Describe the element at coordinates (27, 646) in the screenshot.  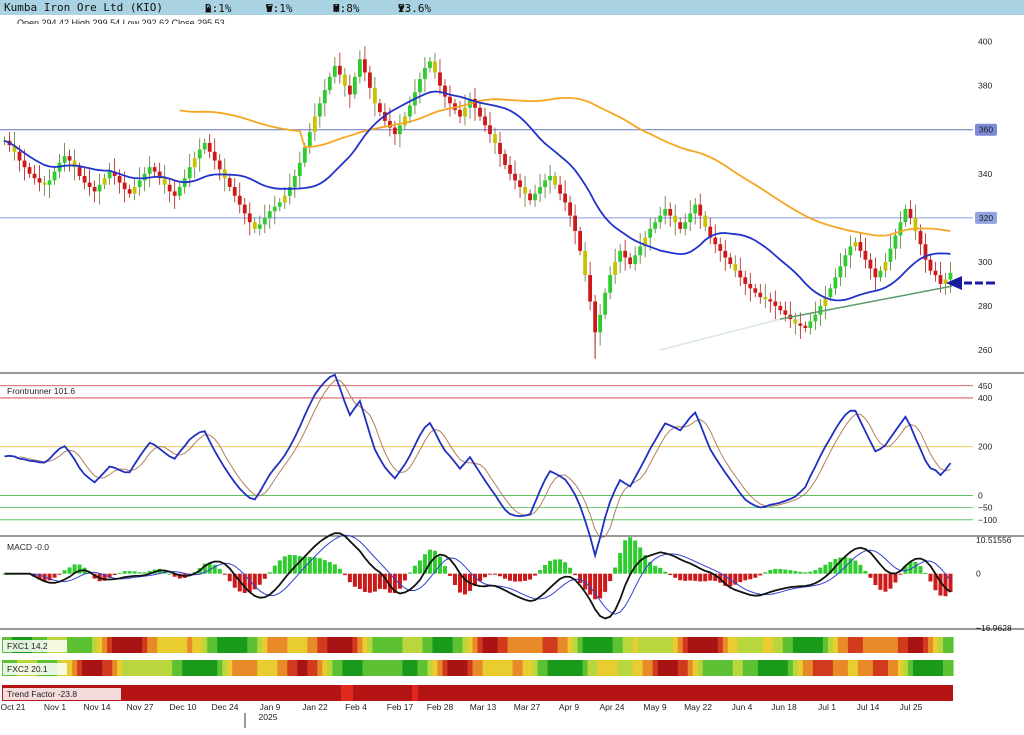
I see `fxc1-label: FXC1 14.2` at that location.